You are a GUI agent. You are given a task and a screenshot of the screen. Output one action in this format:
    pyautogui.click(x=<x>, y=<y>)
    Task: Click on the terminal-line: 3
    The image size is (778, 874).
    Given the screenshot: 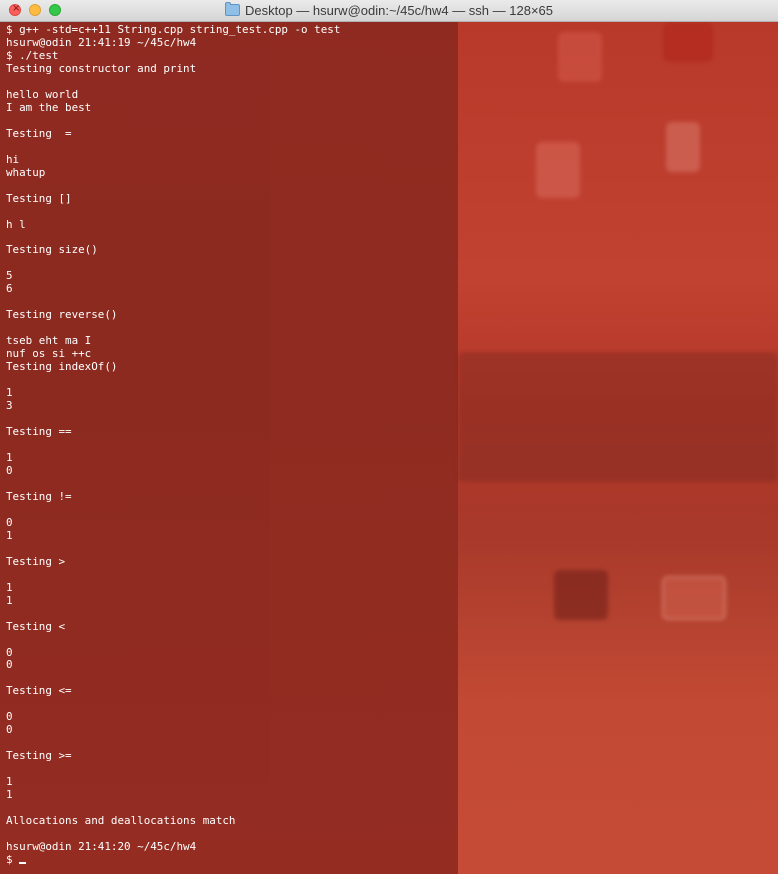 What is the action you would take?
    pyautogui.click(x=9, y=406)
    